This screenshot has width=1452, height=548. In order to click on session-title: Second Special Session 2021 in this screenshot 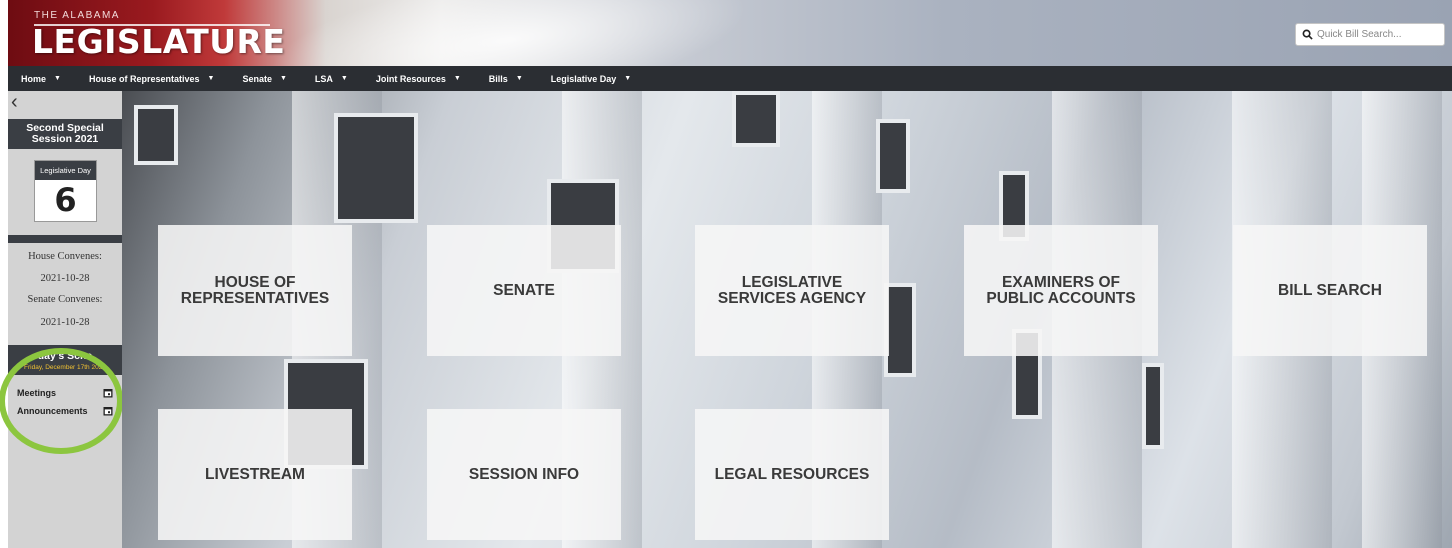, I will do `click(65, 134)`.